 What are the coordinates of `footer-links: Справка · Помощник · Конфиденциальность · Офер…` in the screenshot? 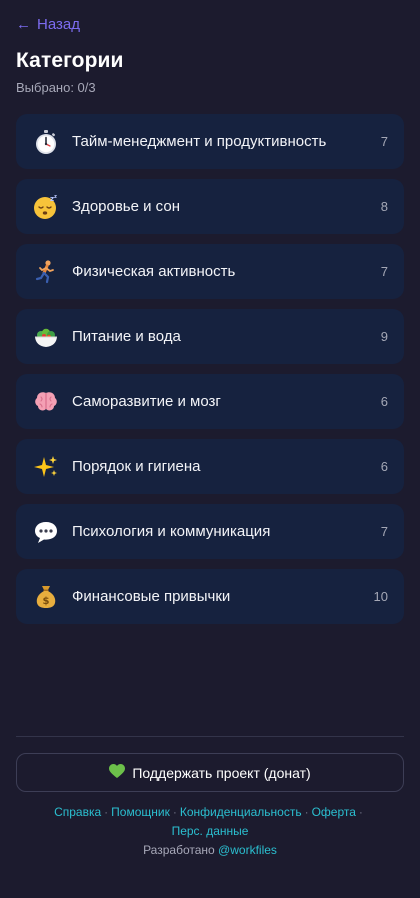 It's located at (210, 822).